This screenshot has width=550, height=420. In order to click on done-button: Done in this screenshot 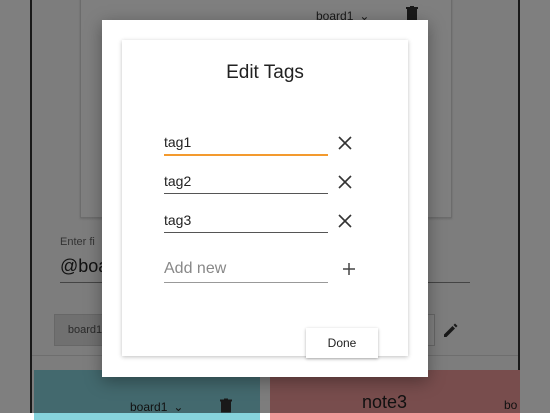, I will do `click(342, 343)`.